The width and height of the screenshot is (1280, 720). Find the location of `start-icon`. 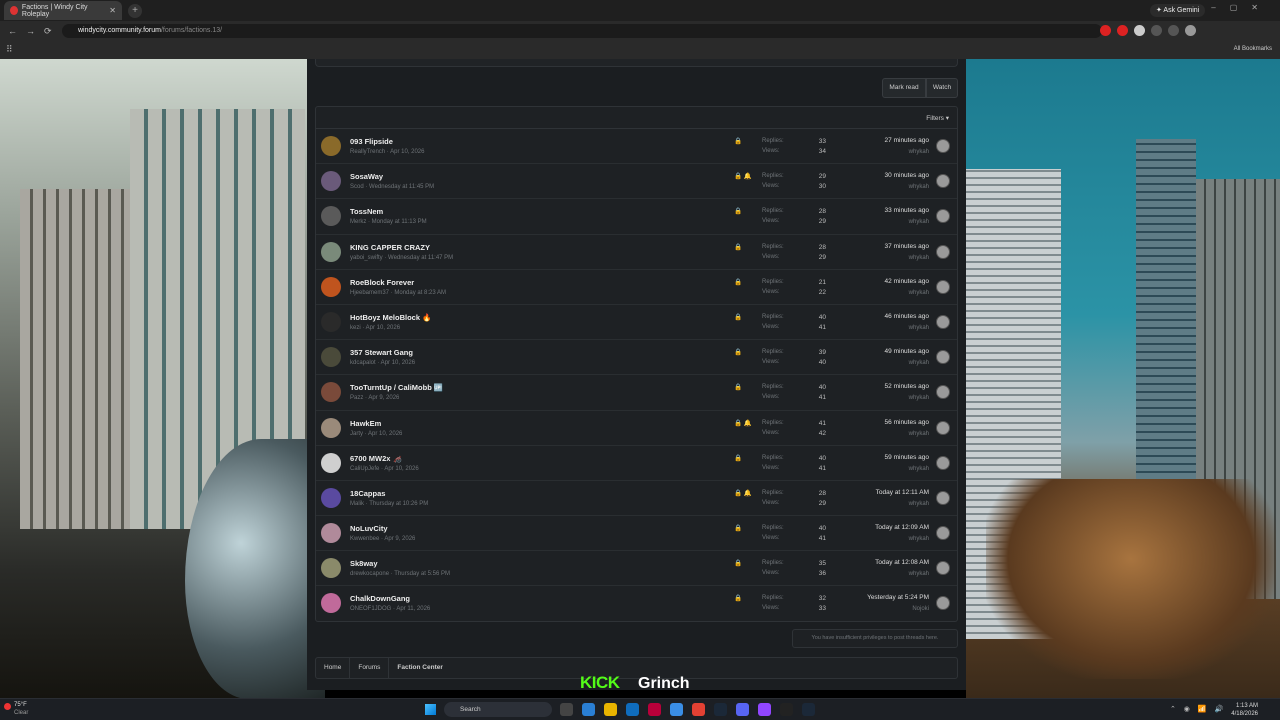

start-icon is located at coordinates (430, 709).